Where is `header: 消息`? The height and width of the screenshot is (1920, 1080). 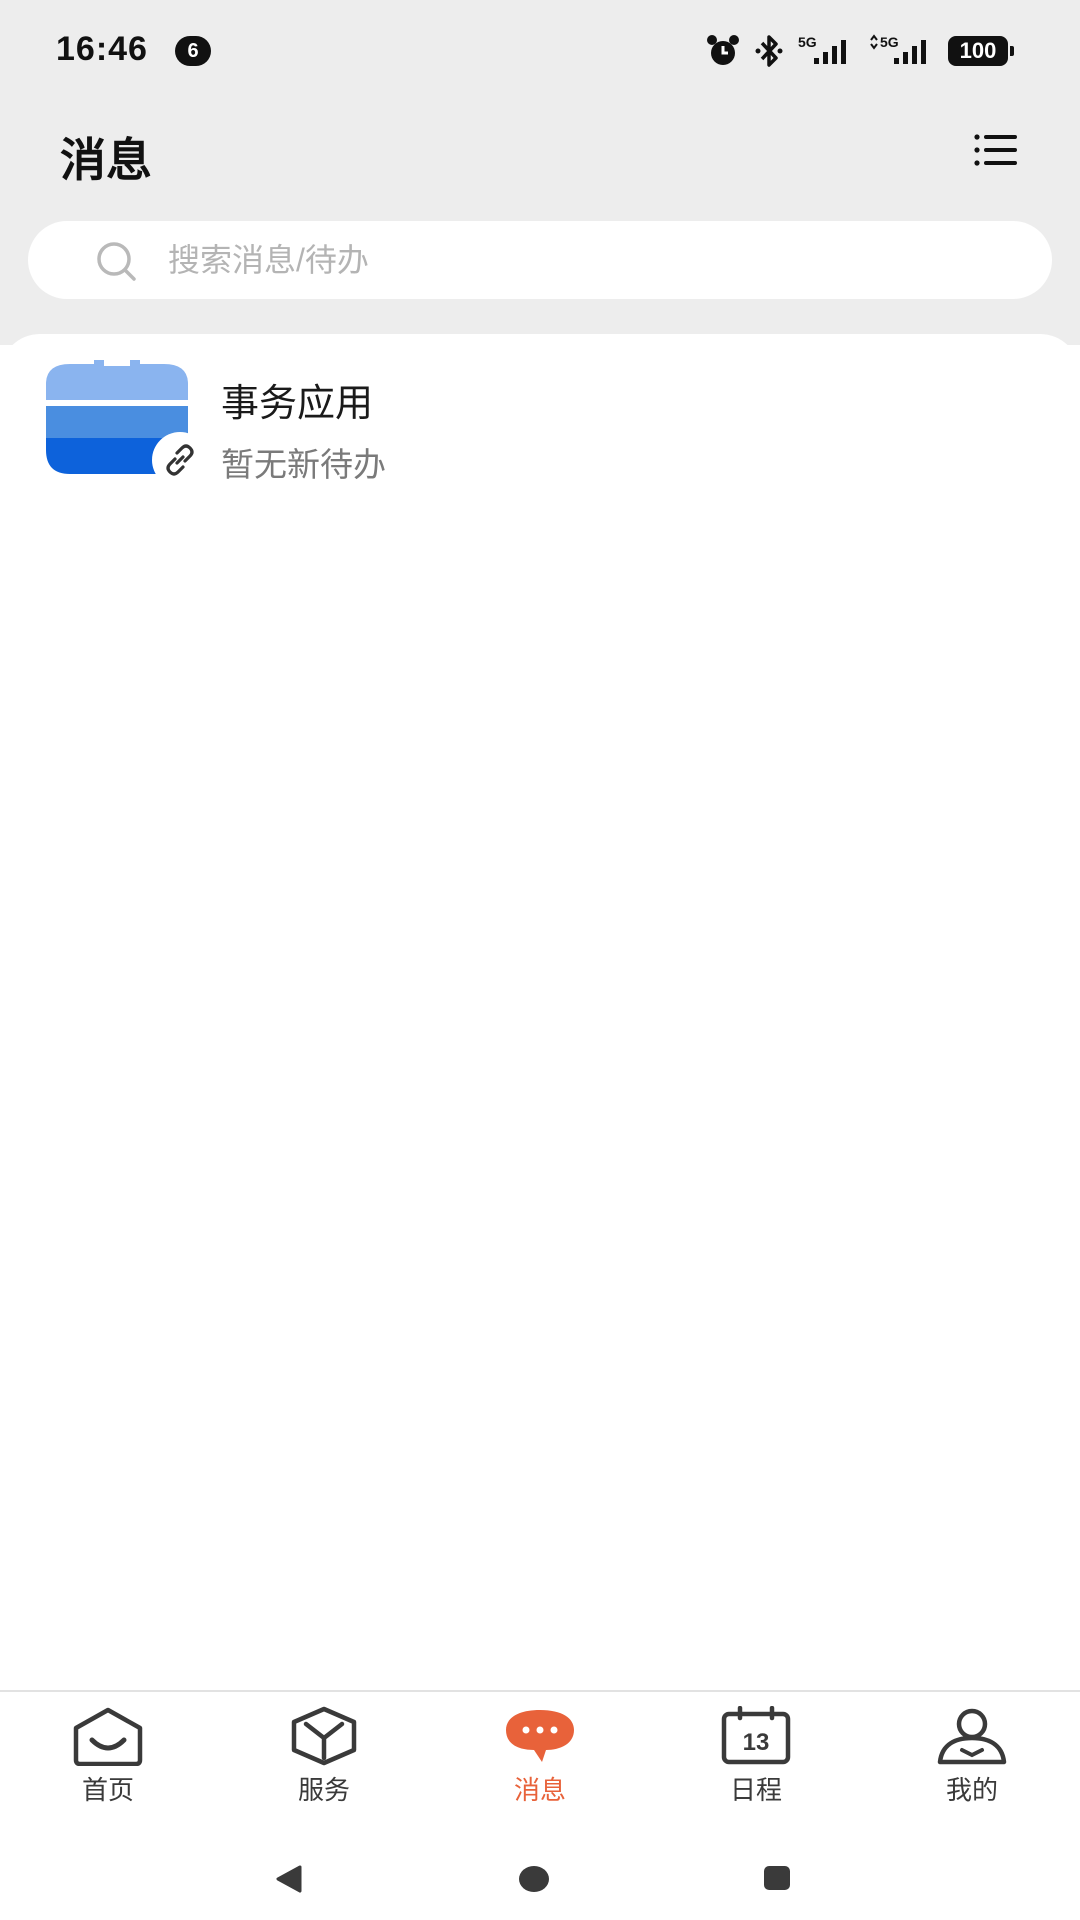
header: 消息 is located at coordinates (540, 150).